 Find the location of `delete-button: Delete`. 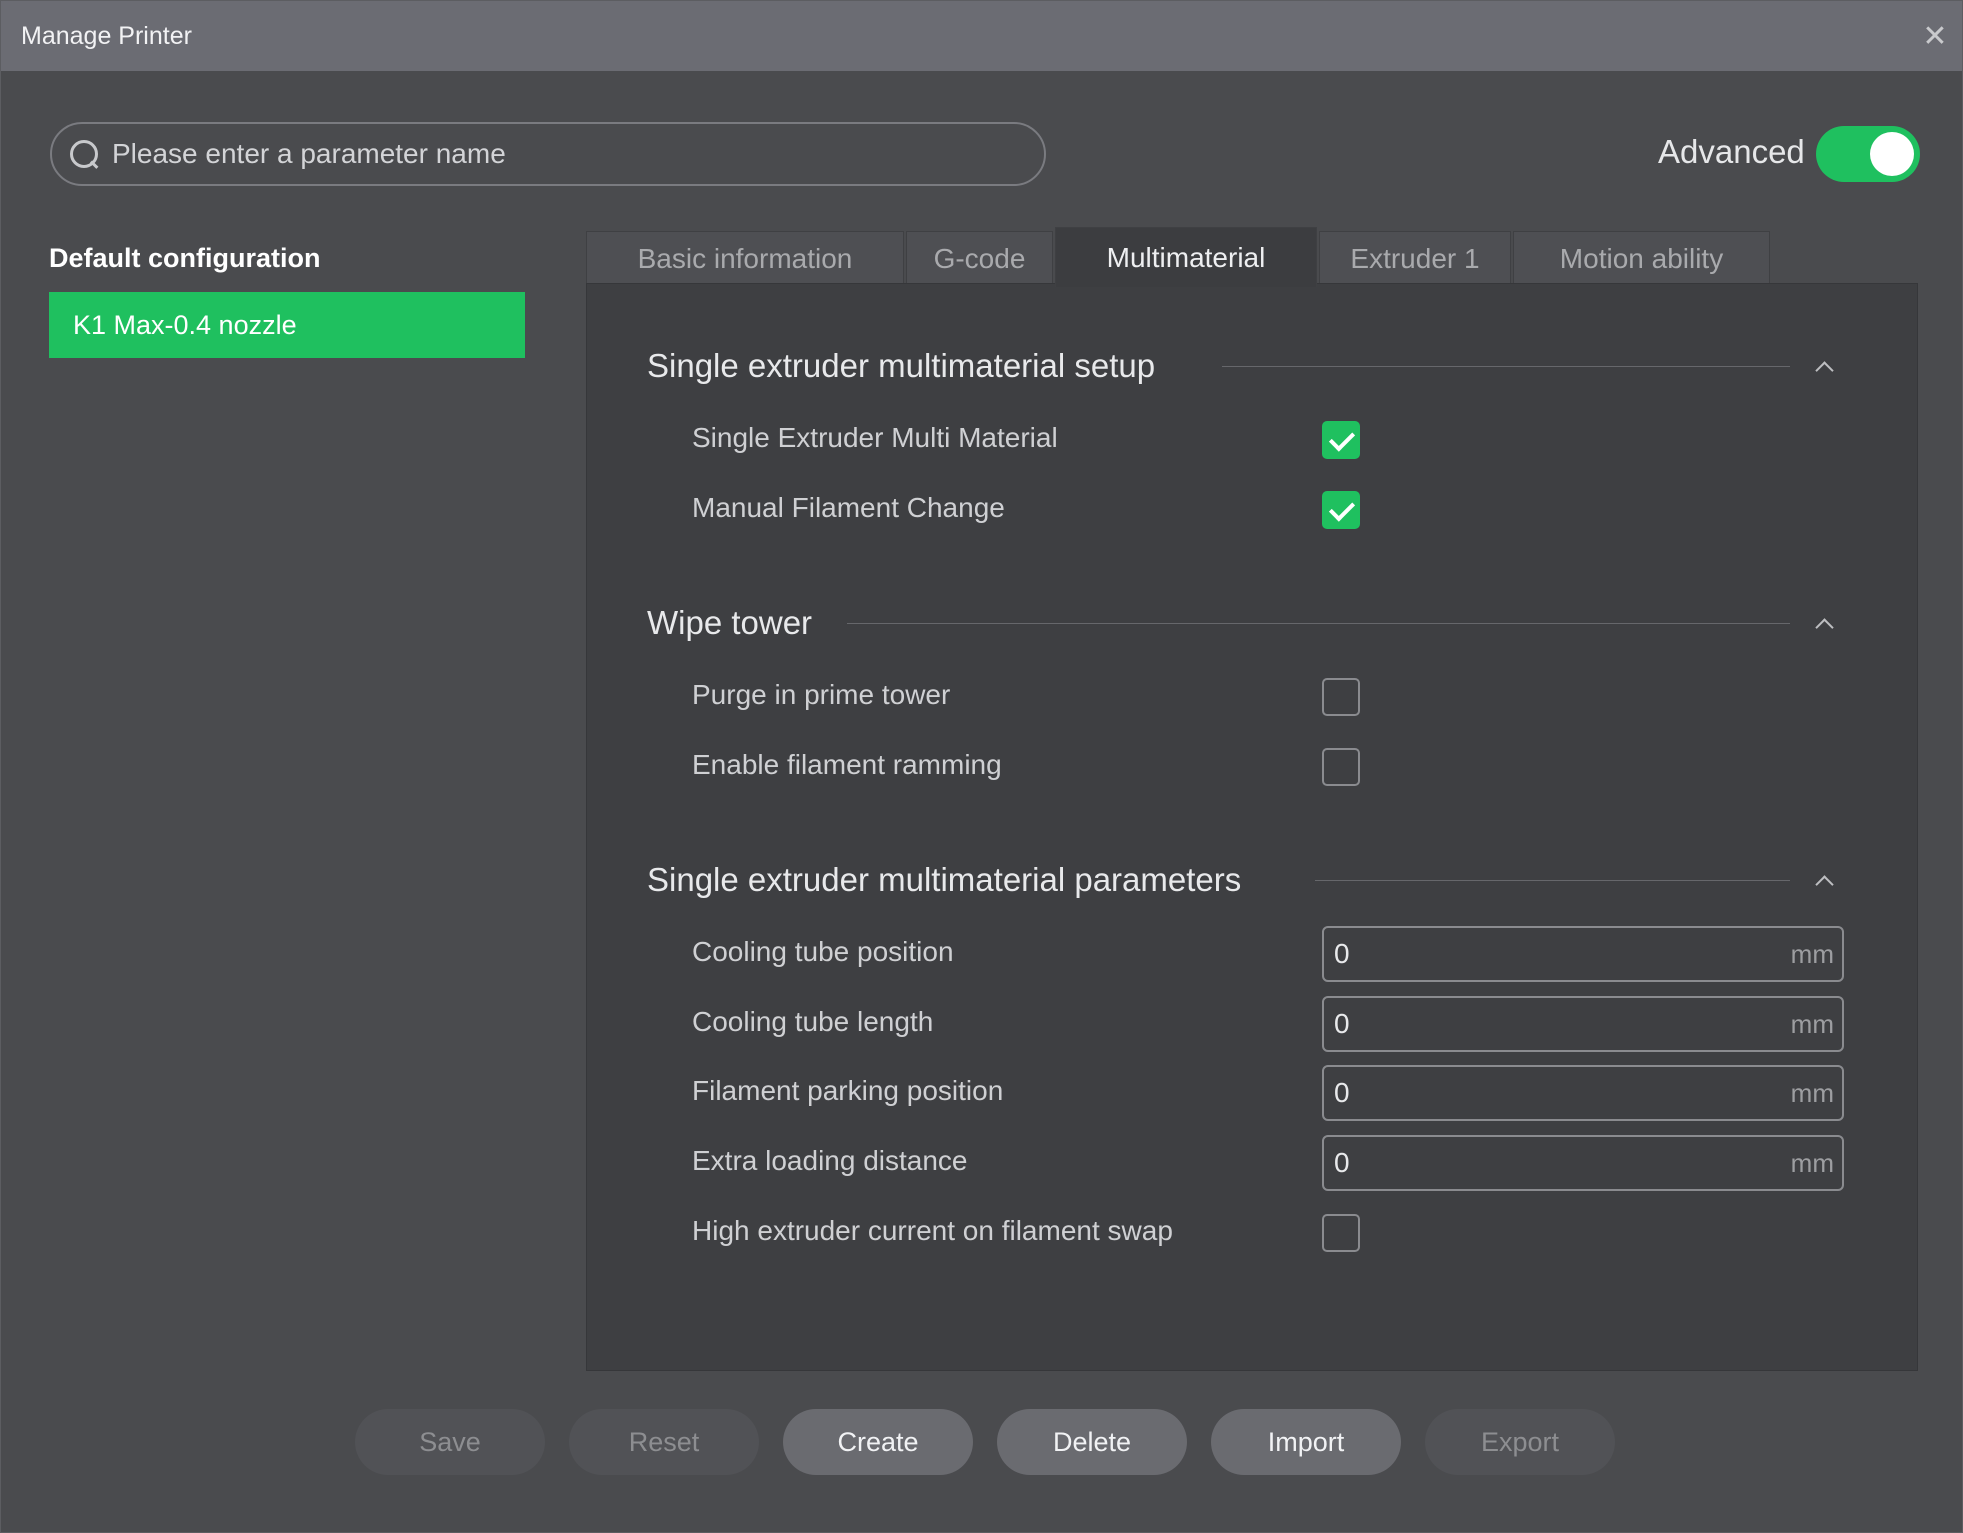

delete-button: Delete is located at coordinates (1092, 1442).